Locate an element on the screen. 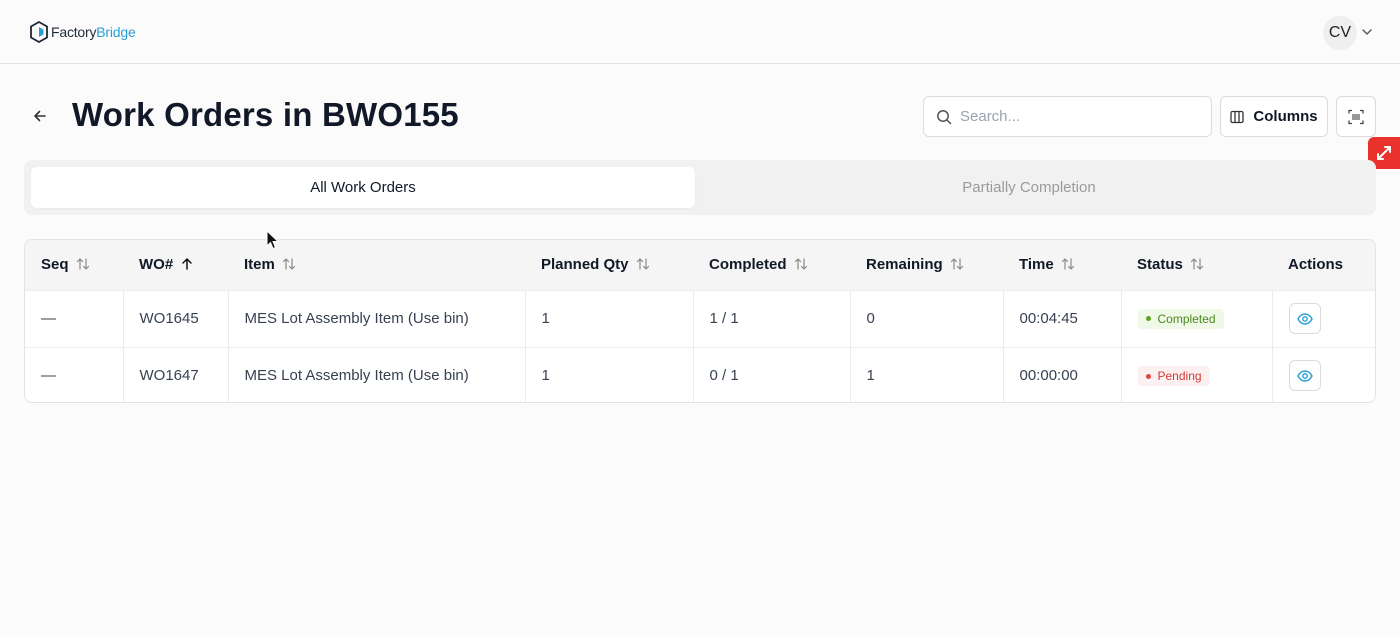 Image resolution: width=1400 pixels, height=636 pixels. column-header-label: Item is located at coordinates (259, 265).